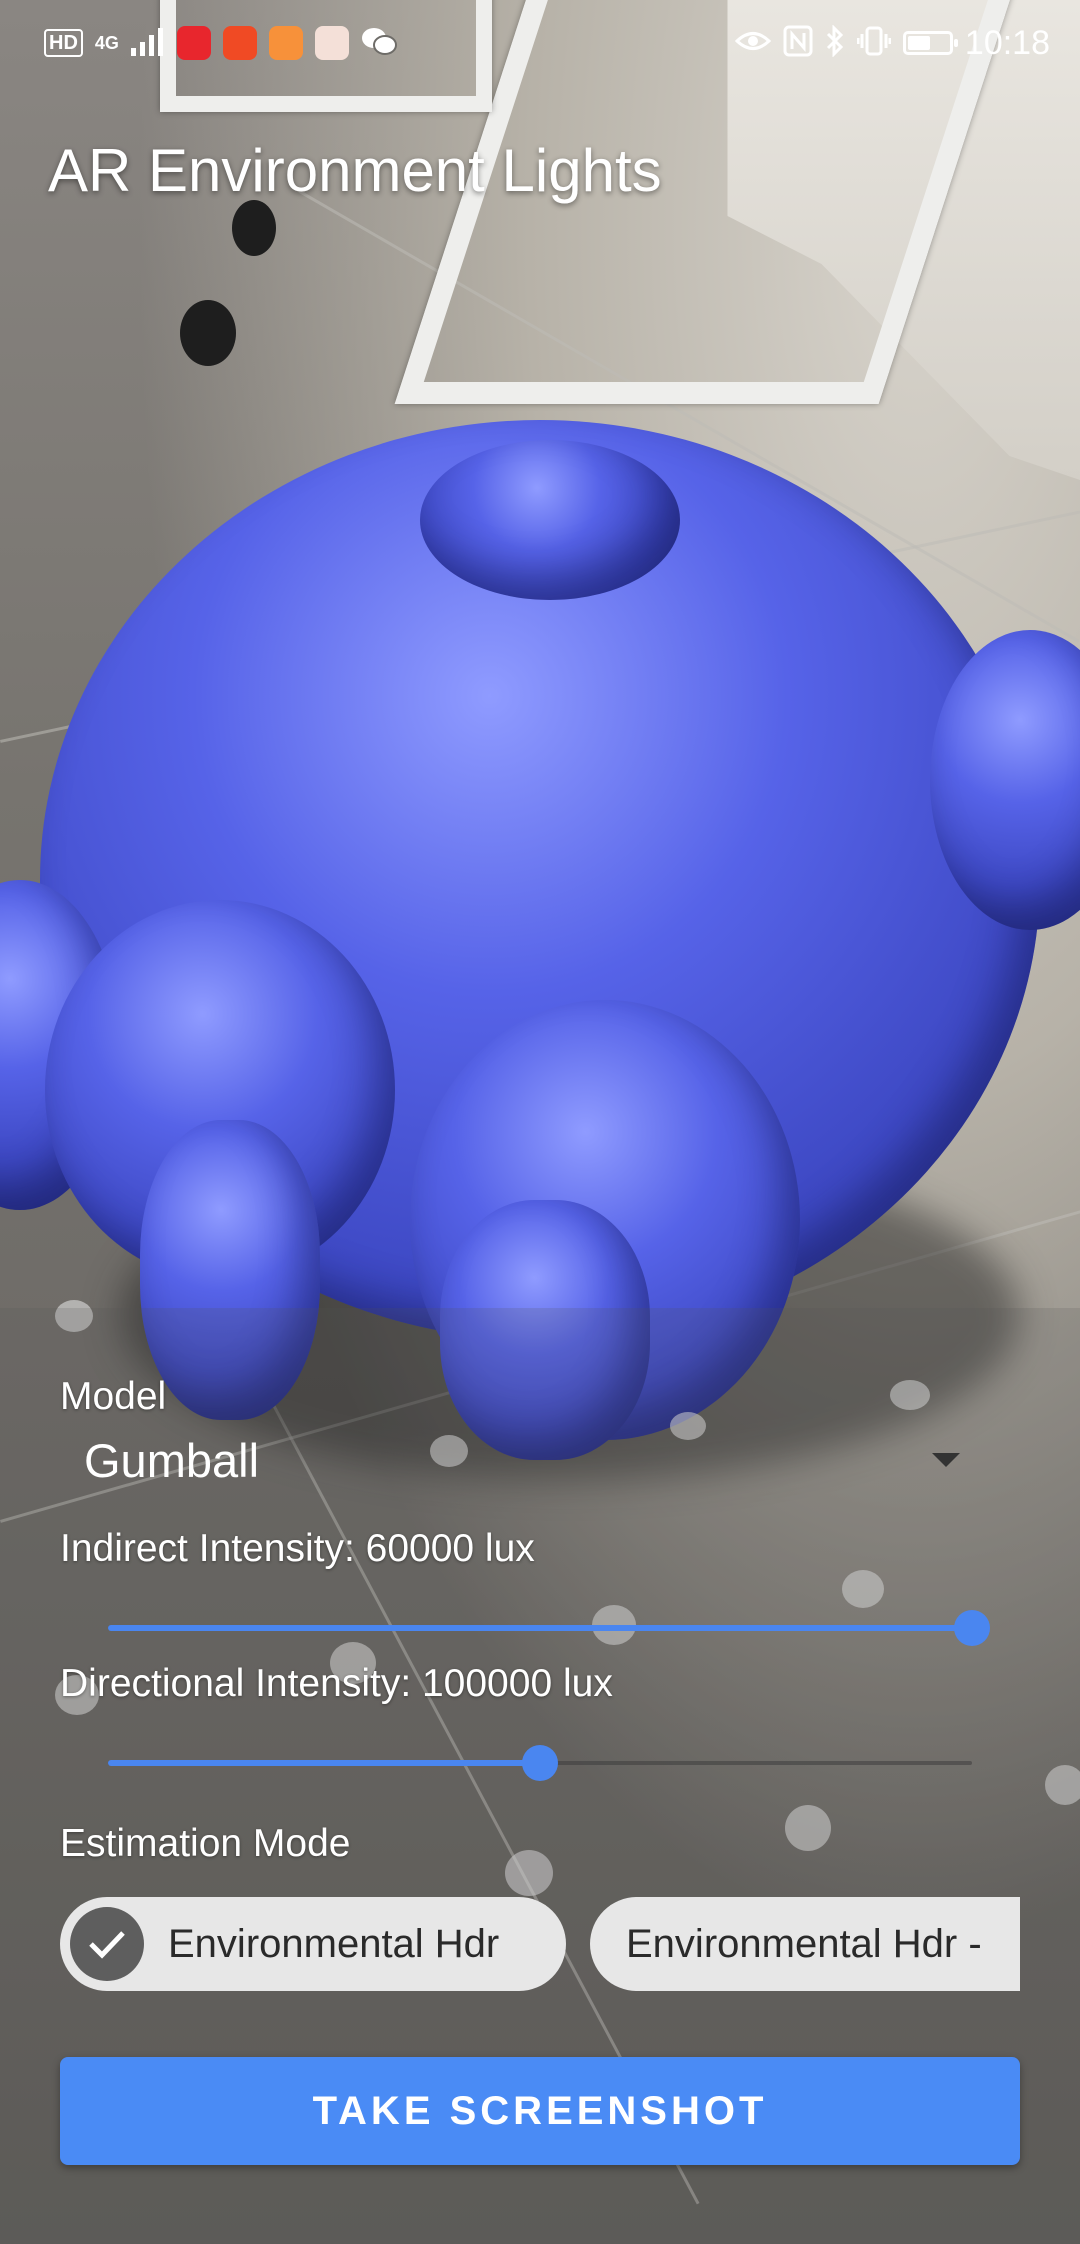  I want to click on checkmark-icon, so click(107, 1944).